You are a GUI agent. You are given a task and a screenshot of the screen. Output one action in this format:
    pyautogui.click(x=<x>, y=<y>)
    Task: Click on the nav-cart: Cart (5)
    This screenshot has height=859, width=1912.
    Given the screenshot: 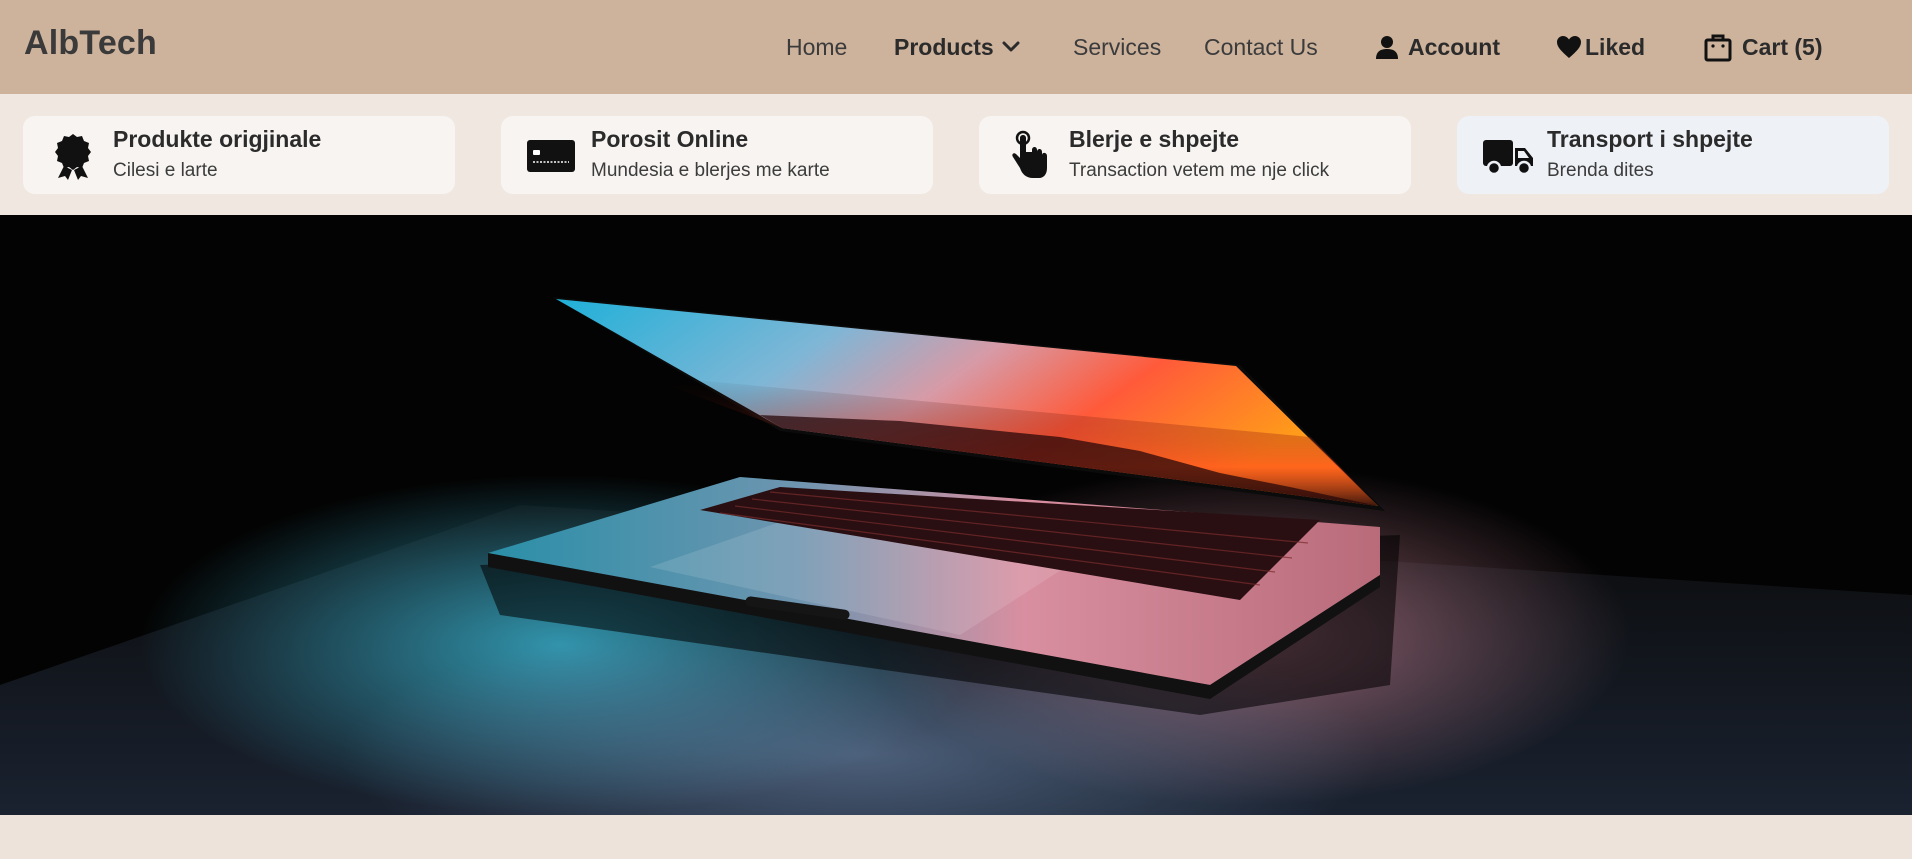 What is the action you would take?
    pyautogui.click(x=1763, y=47)
    